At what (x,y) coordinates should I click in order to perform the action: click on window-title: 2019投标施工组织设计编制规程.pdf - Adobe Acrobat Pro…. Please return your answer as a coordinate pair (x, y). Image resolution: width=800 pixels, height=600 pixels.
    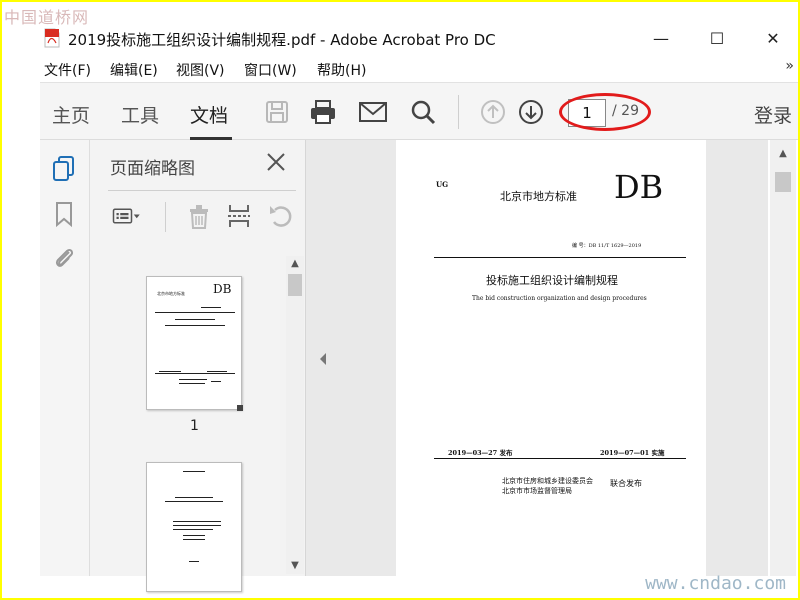
    Looking at the image, I should click on (282, 40).